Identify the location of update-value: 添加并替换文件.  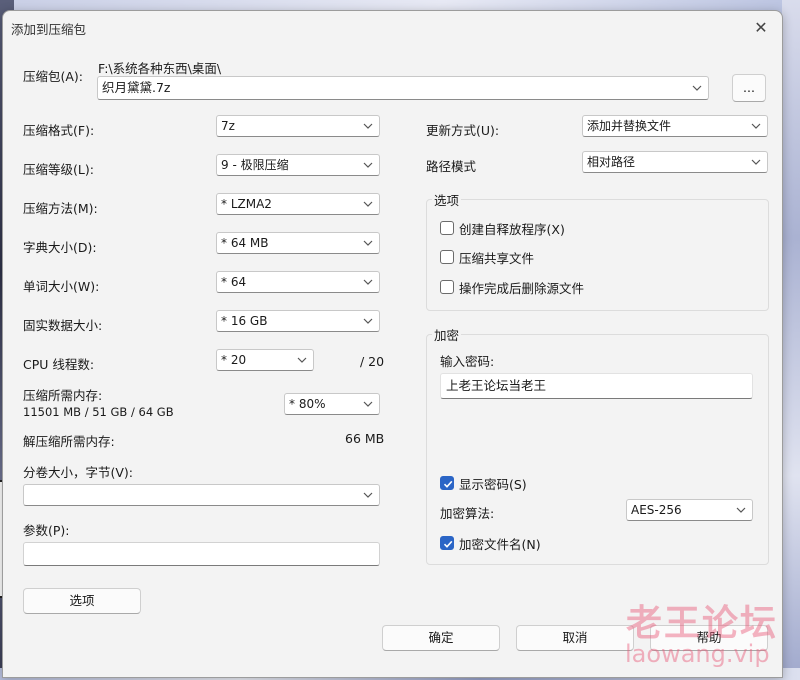
(629, 126).